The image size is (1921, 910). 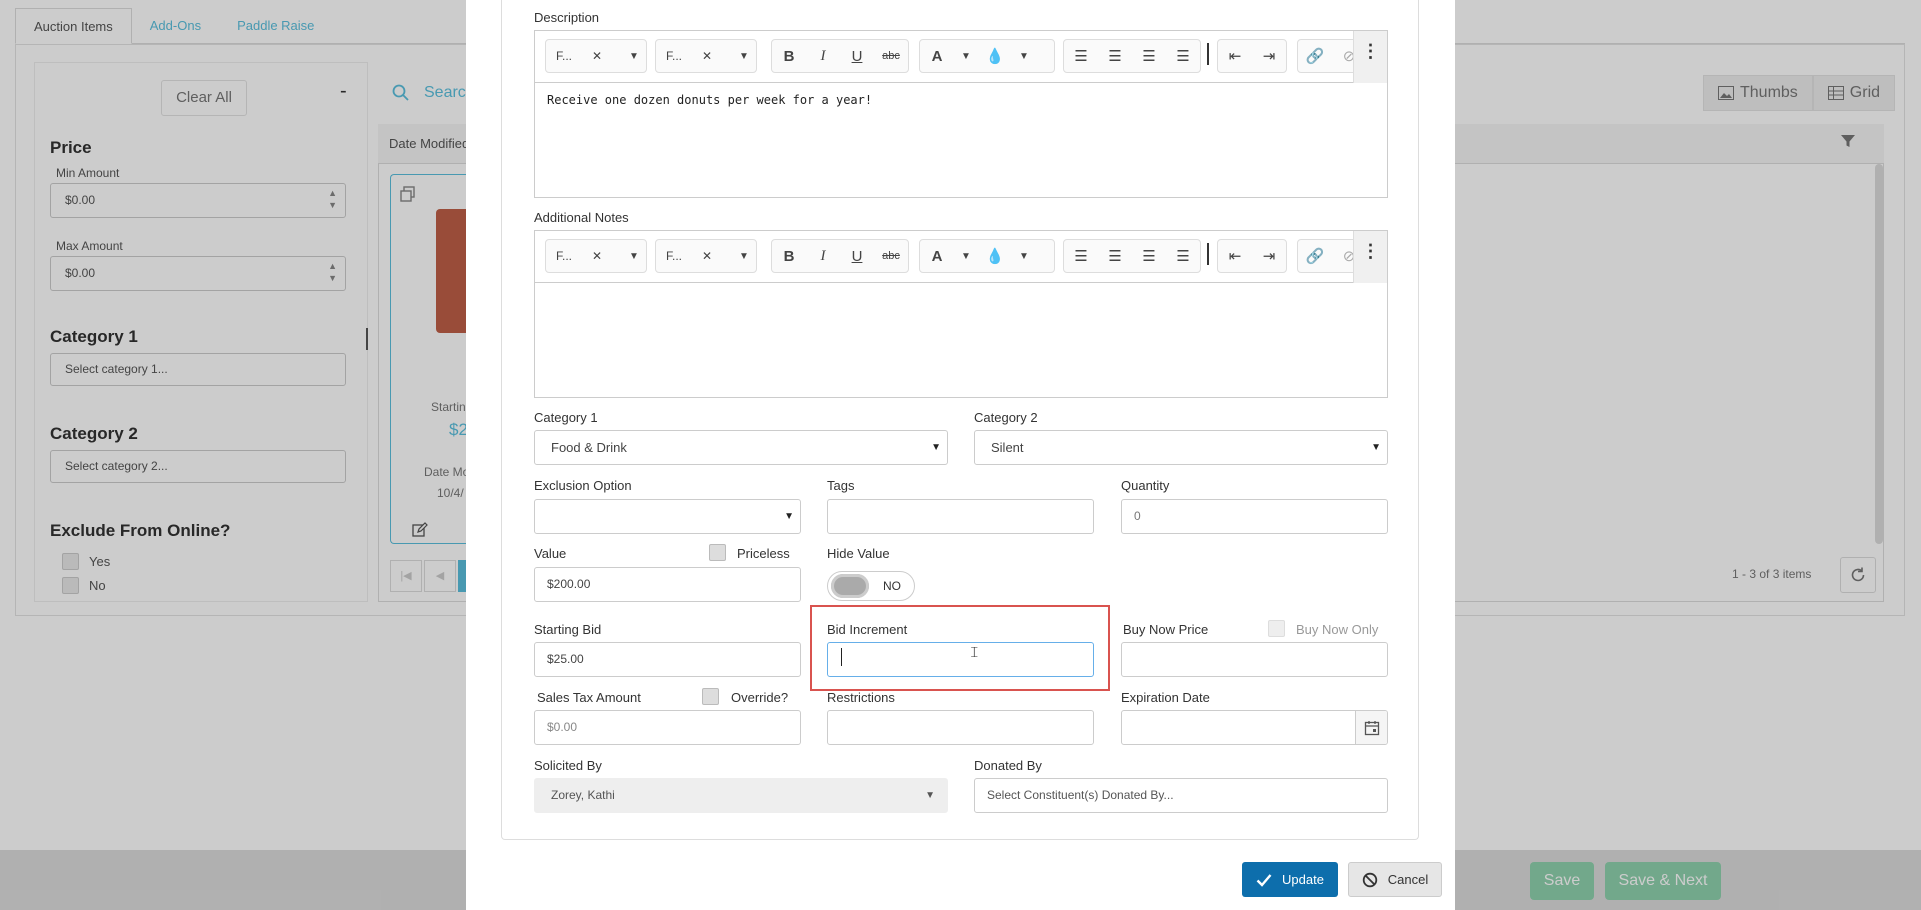 What do you see at coordinates (710, 696) in the screenshot?
I see `override-checkbox` at bounding box center [710, 696].